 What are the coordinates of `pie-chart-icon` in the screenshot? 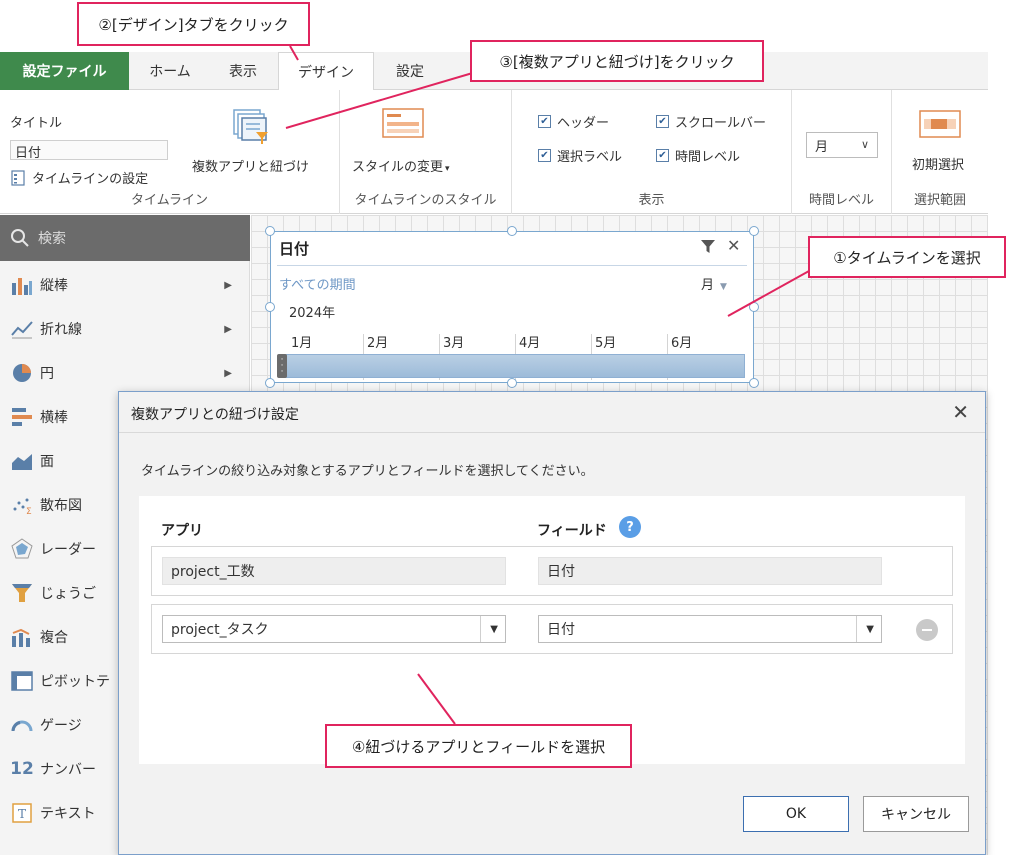 It's located at (22, 373).